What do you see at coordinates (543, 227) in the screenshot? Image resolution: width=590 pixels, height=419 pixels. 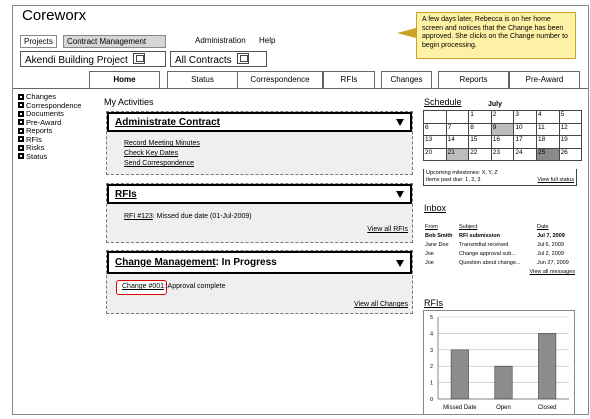 I see `inbox-col-date: Date` at bounding box center [543, 227].